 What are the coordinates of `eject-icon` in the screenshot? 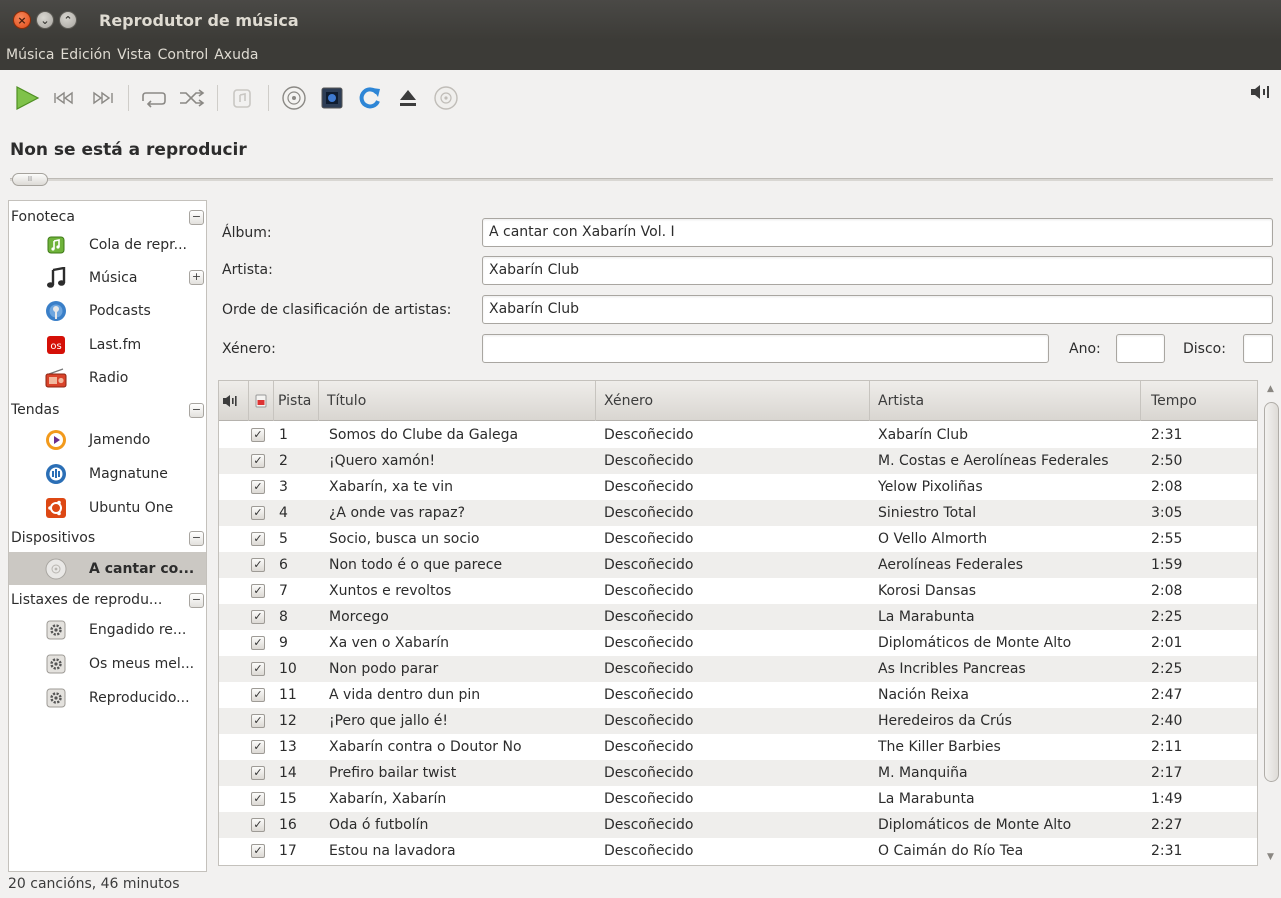 It's located at (408, 98).